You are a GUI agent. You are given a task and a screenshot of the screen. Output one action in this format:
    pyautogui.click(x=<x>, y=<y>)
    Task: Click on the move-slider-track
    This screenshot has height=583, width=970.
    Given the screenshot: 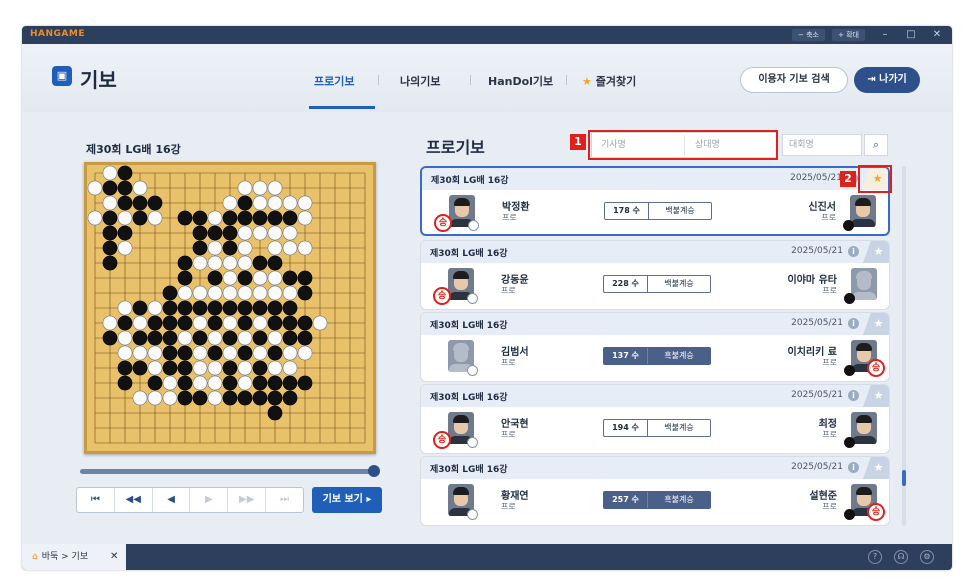 What is the action you would take?
    pyautogui.click(x=228, y=471)
    